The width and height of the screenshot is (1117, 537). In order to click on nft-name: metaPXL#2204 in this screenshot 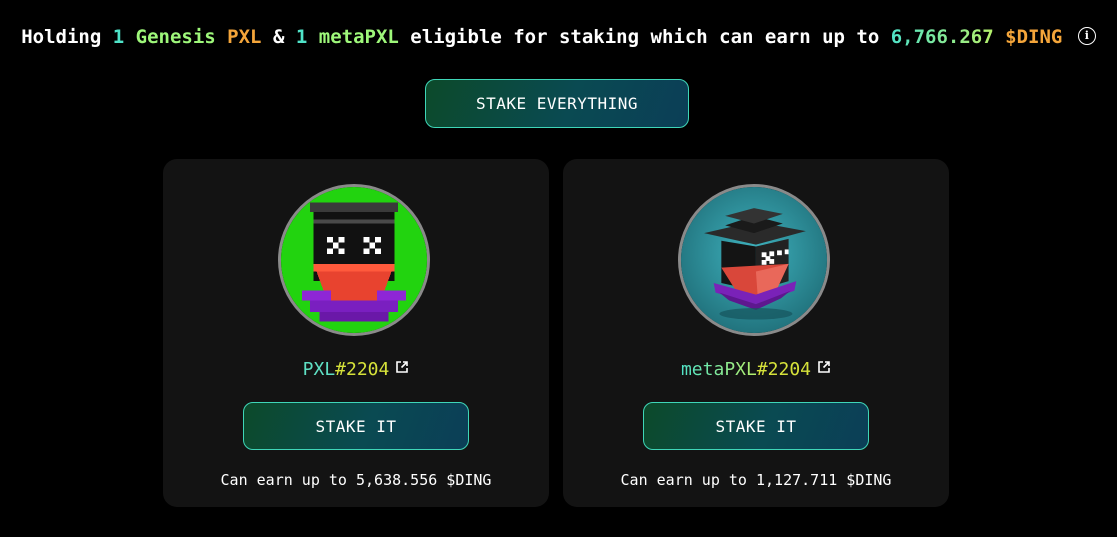, I will do `click(756, 370)`.